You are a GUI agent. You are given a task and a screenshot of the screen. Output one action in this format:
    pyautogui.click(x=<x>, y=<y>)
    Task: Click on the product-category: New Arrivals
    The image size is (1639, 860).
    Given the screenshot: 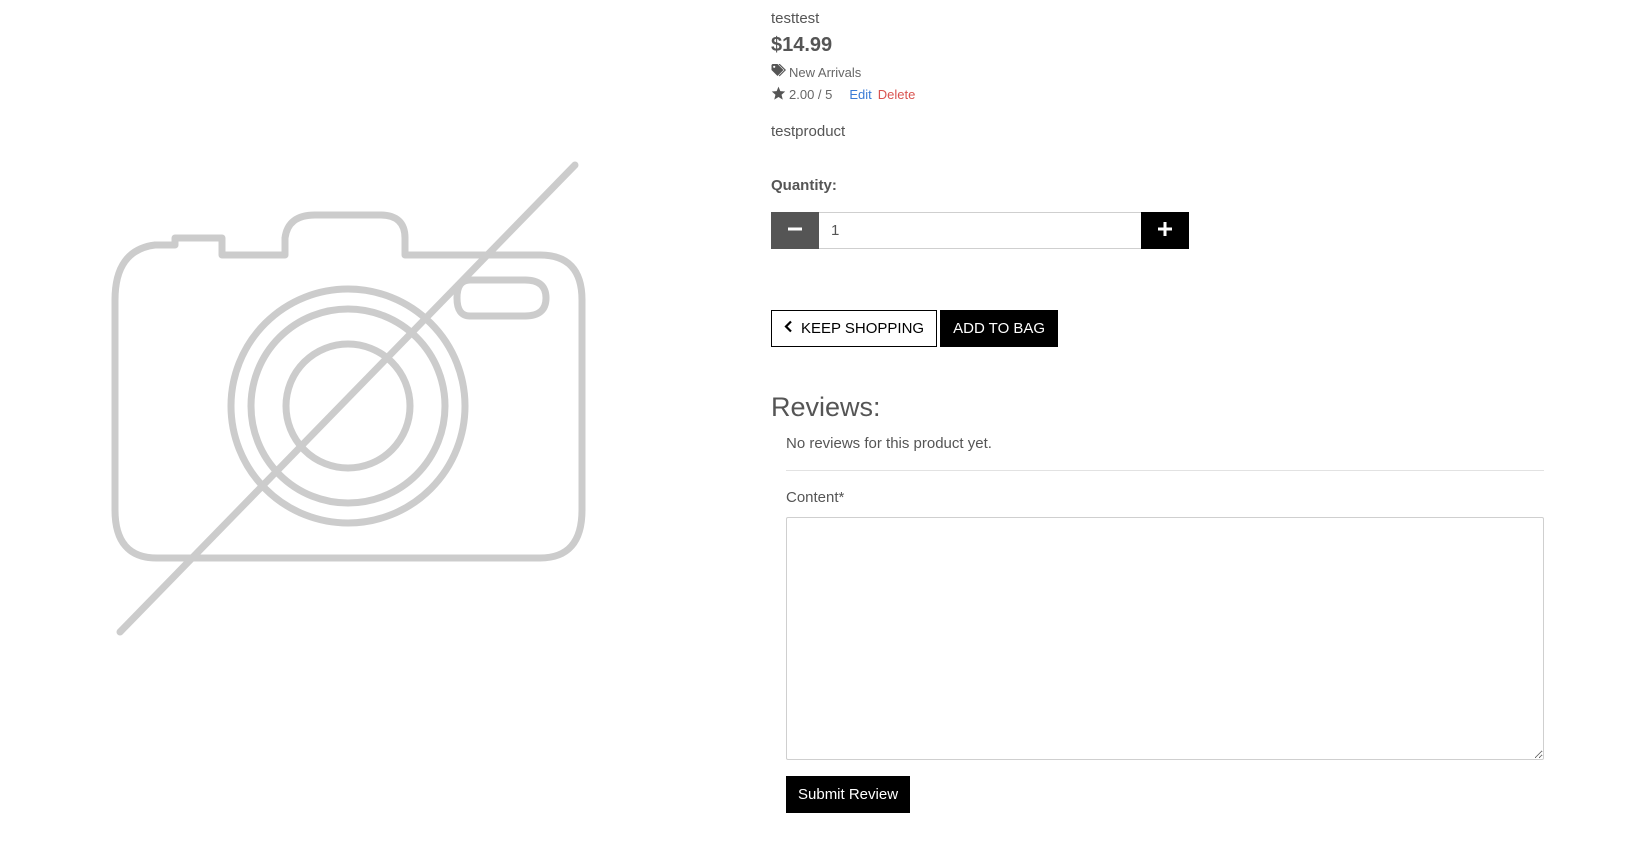 What is the action you would take?
    pyautogui.click(x=816, y=71)
    